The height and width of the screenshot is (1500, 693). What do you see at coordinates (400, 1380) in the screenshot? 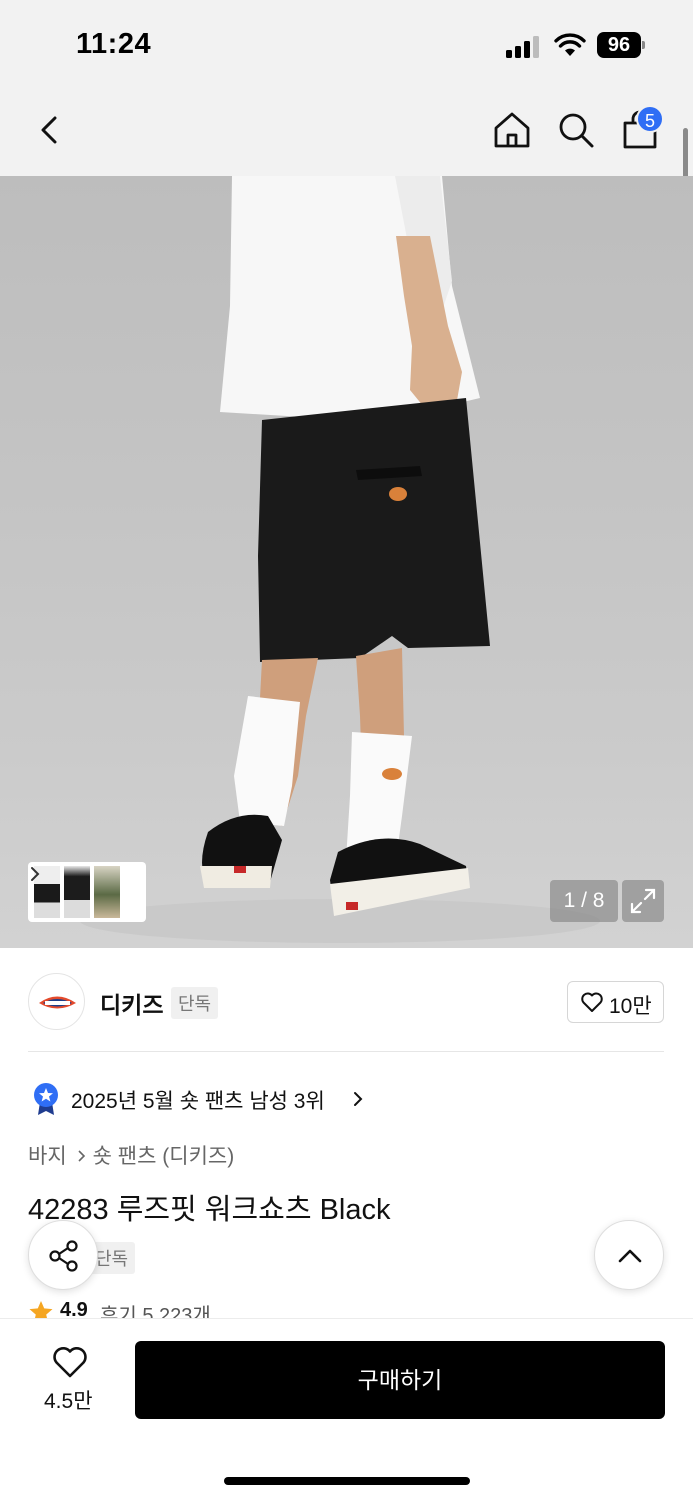
I see `buy-button: 구매하기` at bounding box center [400, 1380].